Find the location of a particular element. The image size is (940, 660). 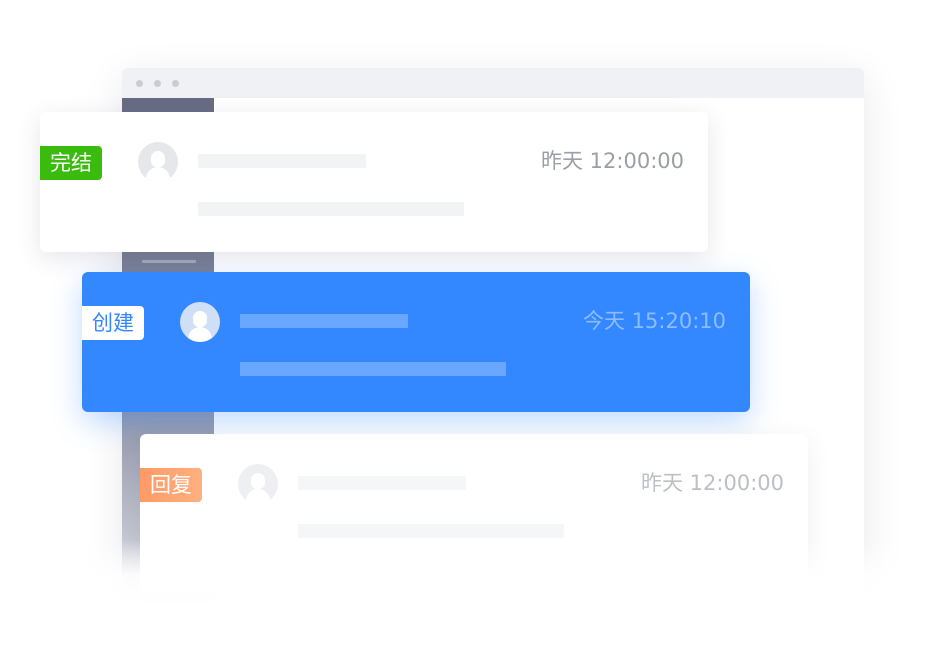

sidebar-item-placeholder is located at coordinates (169, 261).